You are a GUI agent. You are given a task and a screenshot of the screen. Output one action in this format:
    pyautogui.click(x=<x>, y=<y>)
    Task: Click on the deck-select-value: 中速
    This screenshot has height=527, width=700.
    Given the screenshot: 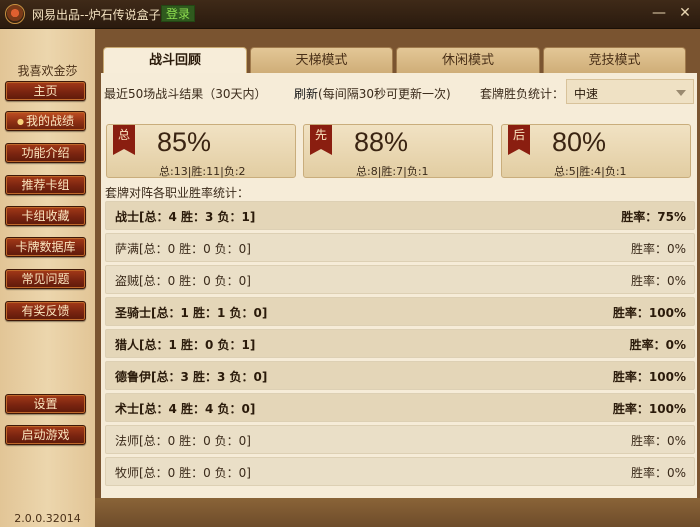 What is the action you would take?
    pyautogui.click(x=586, y=94)
    